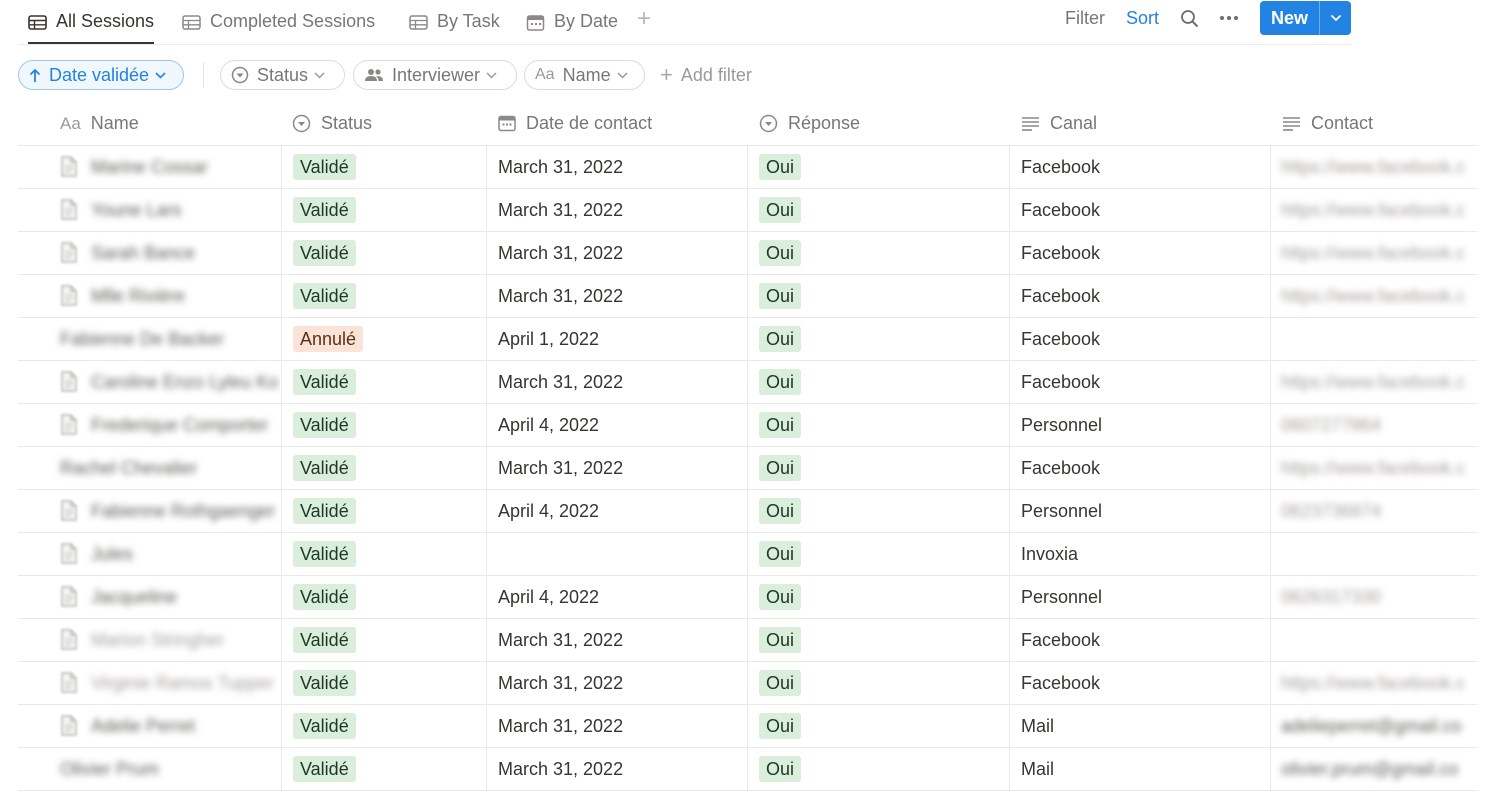 This screenshot has height=796, width=1509. I want to click on cell-name: Mlle Rivière, so click(149, 296).